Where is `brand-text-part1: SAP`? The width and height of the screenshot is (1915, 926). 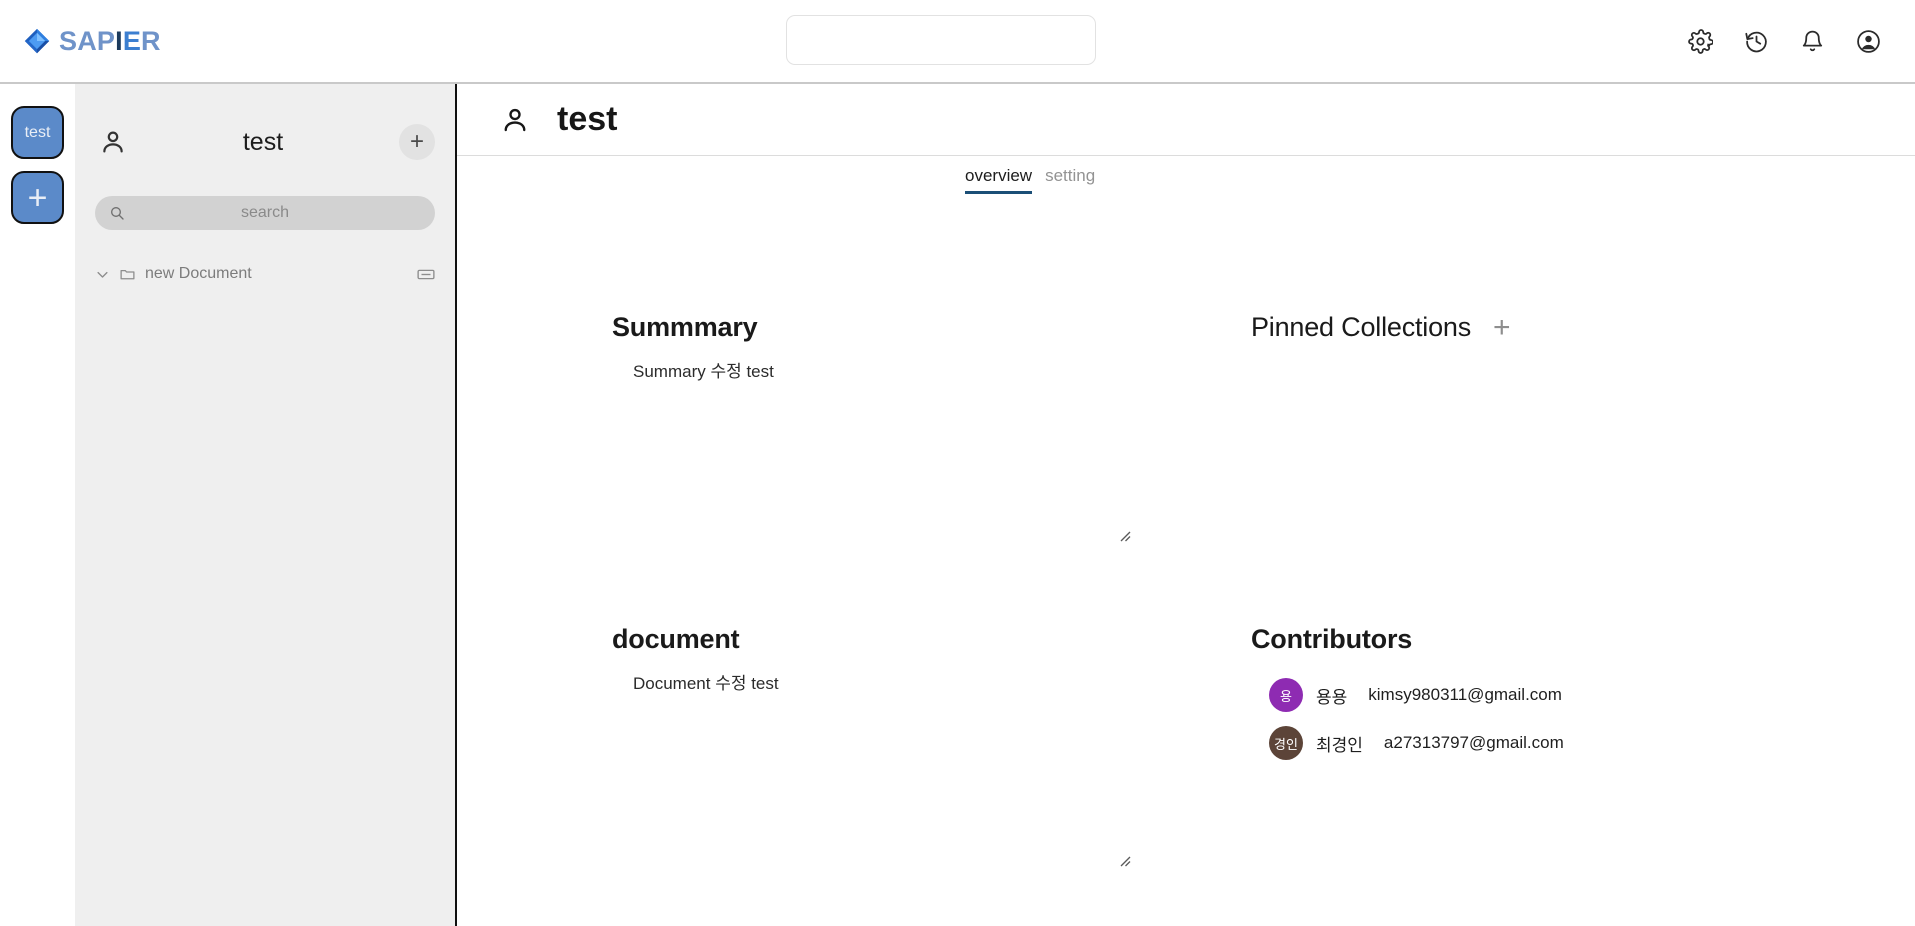
brand-text-part1: SAP is located at coordinates (87, 40).